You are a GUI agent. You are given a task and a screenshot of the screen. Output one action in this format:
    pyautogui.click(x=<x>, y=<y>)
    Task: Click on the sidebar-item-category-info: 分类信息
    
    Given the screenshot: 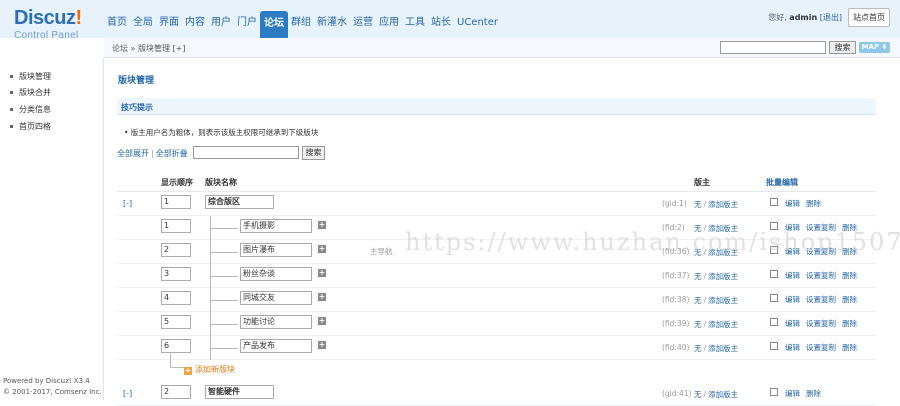 What is the action you would take?
    pyautogui.click(x=30, y=109)
    